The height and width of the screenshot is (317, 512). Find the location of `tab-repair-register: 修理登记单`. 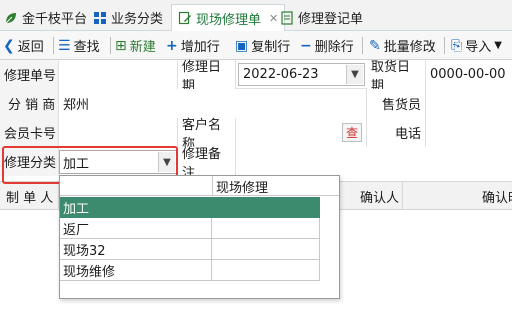

tab-repair-register: 修理登记单 is located at coordinates (321, 17).